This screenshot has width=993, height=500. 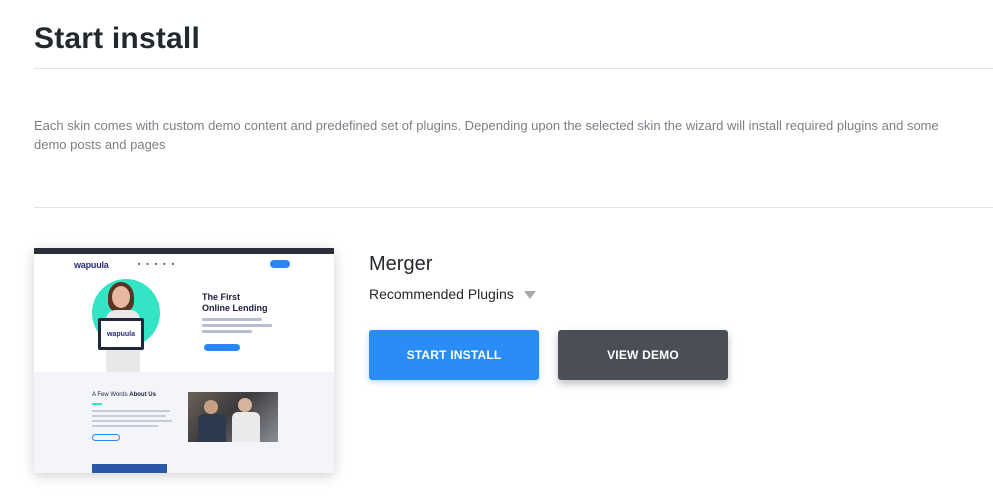 What do you see at coordinates (643, 355) in the screenshot?
I see `view-demo-button: VIEW DEMO` at bounding box center [643, 355].